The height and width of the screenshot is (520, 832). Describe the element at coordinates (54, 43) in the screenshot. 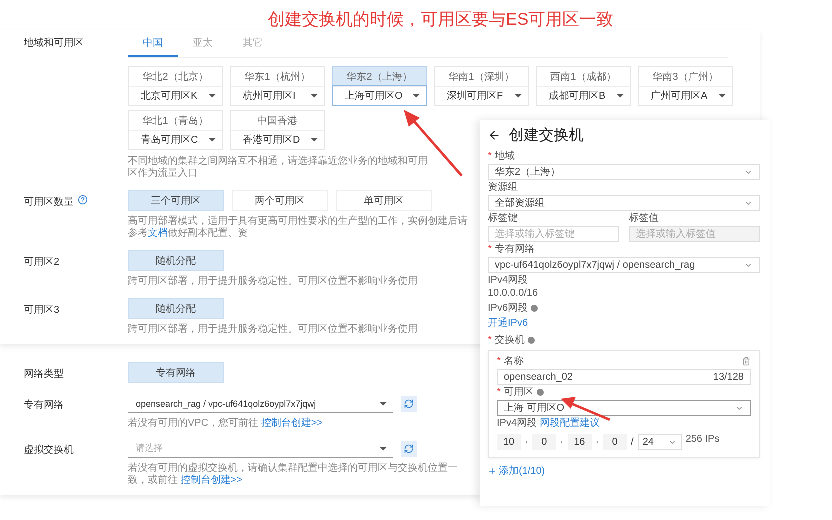

I see `field-label: 地域和可用区` at that location.